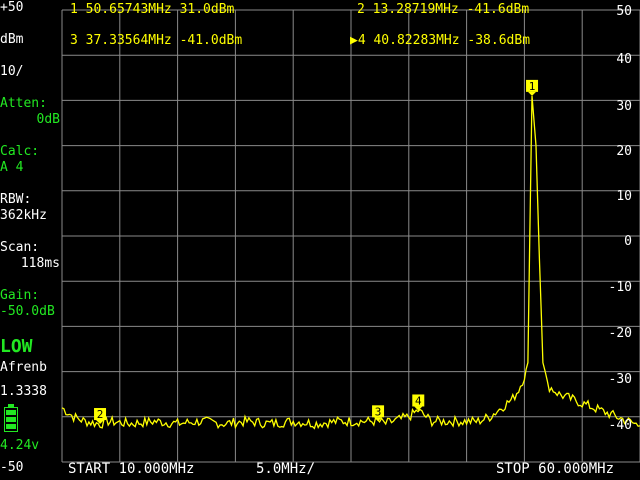  Describe the element at coordinates (624, 196) in the screenshot. I see `y-tick-label: 10` at that location.